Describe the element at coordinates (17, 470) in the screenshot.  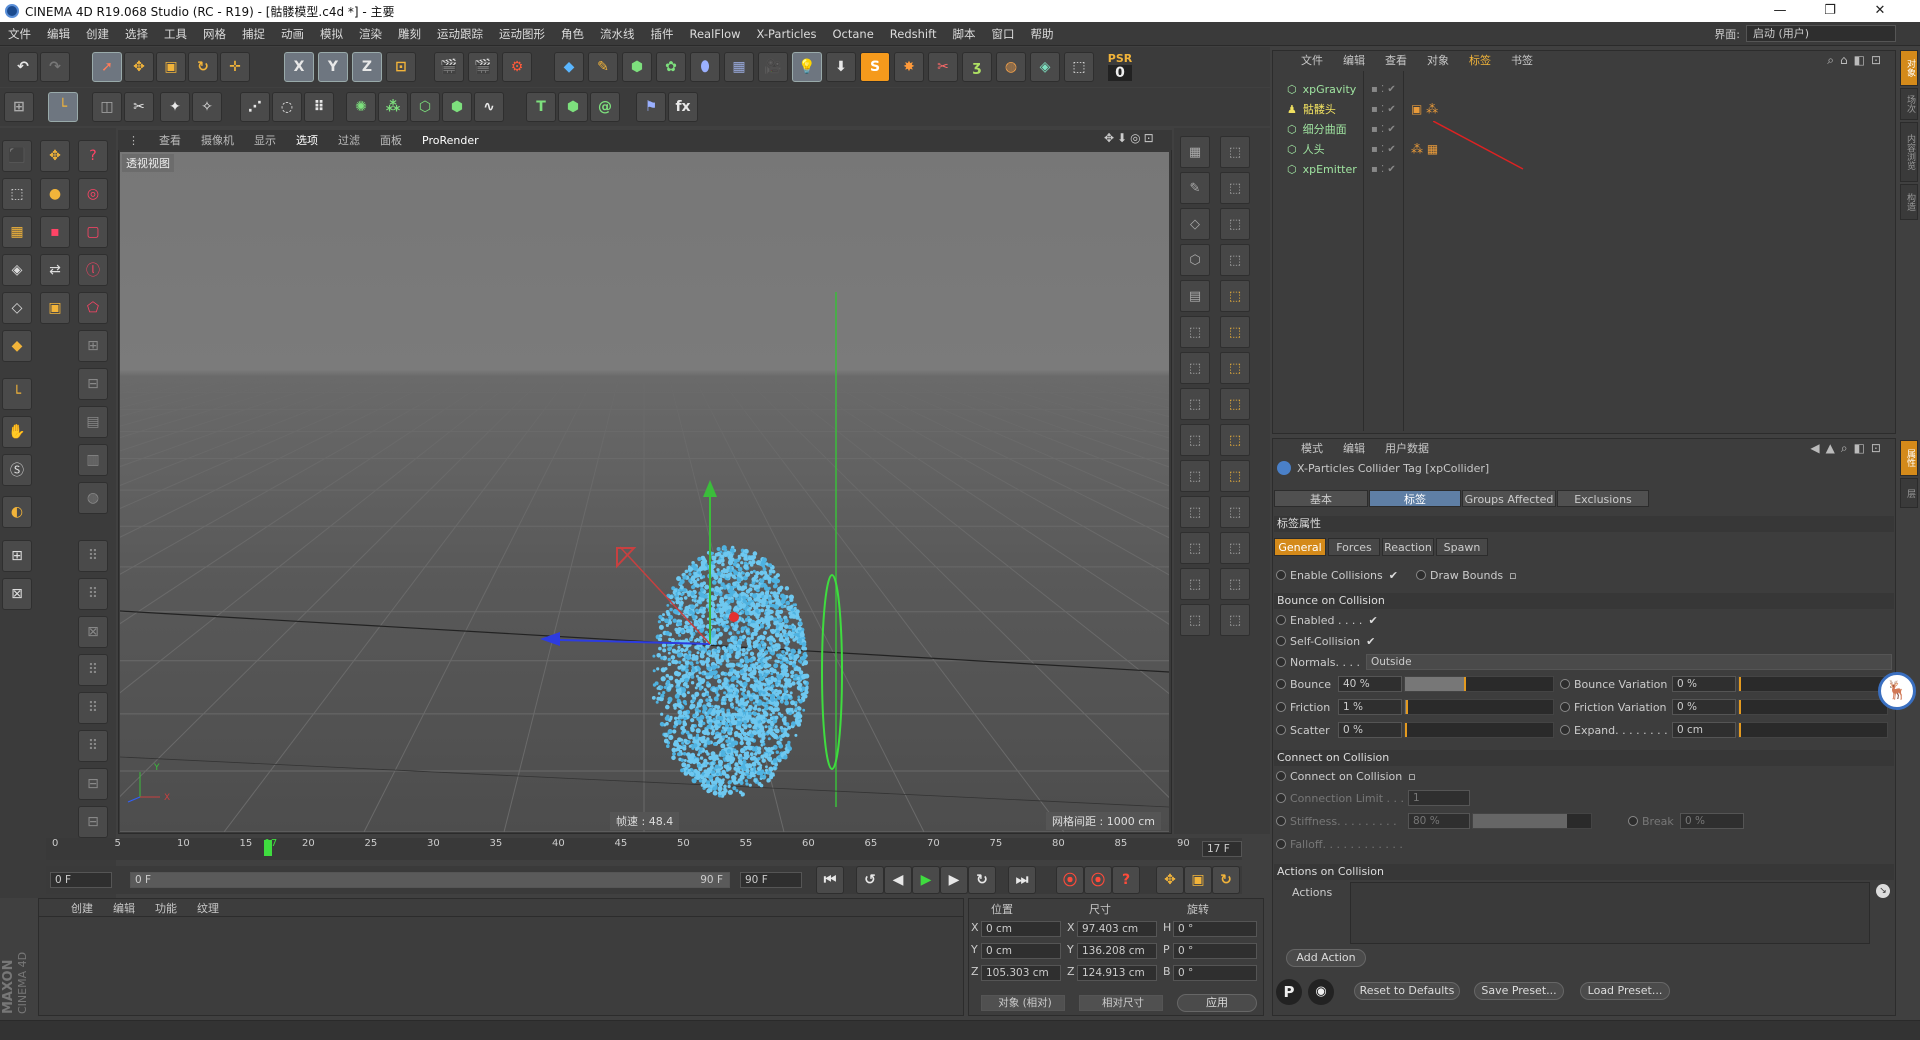
I see `snap-s-button: Ⓢ` at that location.